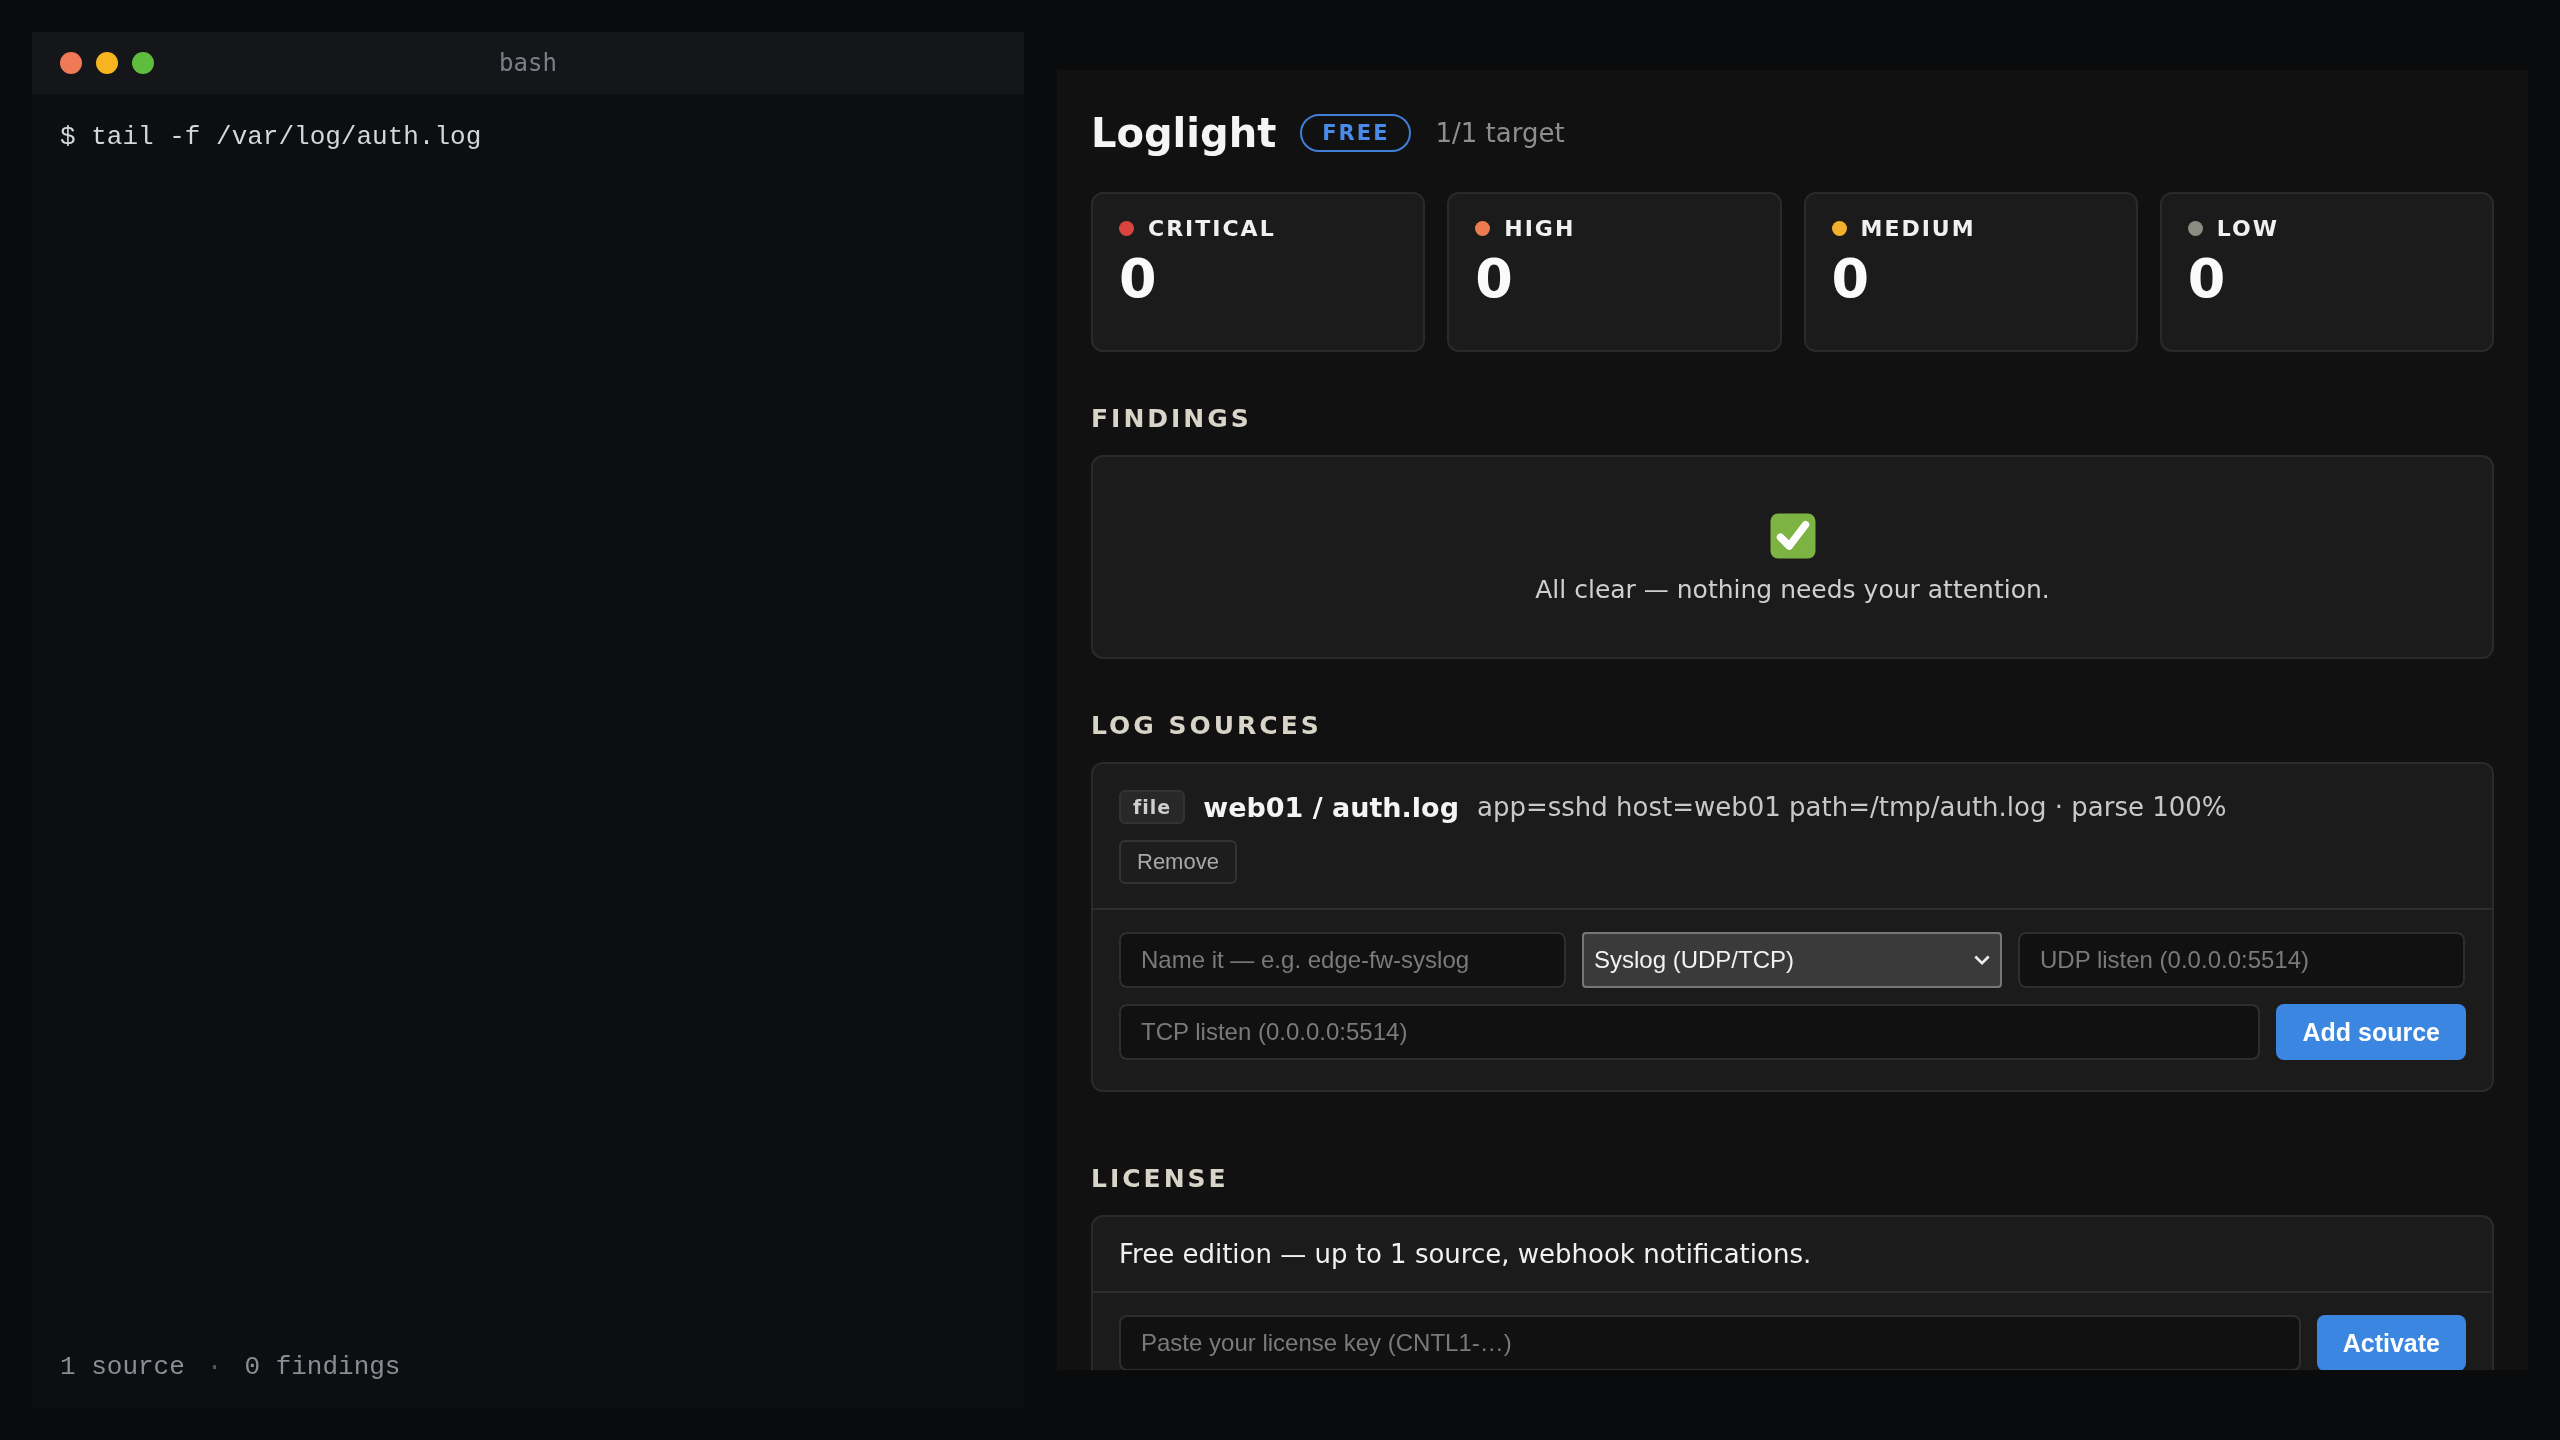 The width and height of the screenshot is (2560, 1440). Describe the element at coordinates (2247, 228) in the screenshot. I see `severity-label: LOW` at that location.